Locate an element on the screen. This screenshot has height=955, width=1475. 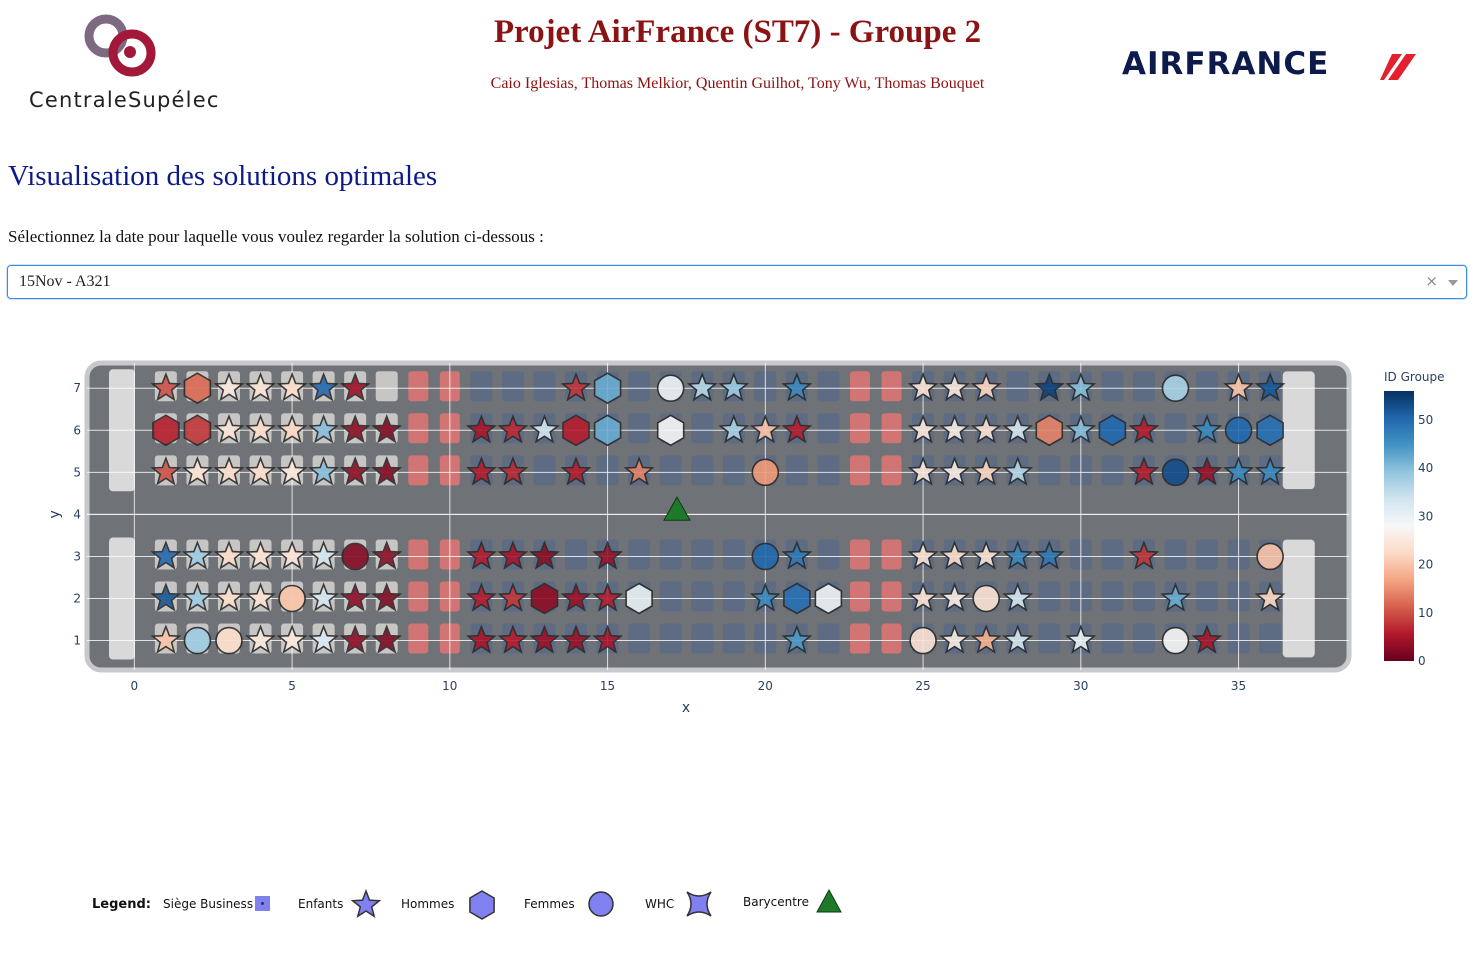
colorbar is located at coordinates (1399, 526).